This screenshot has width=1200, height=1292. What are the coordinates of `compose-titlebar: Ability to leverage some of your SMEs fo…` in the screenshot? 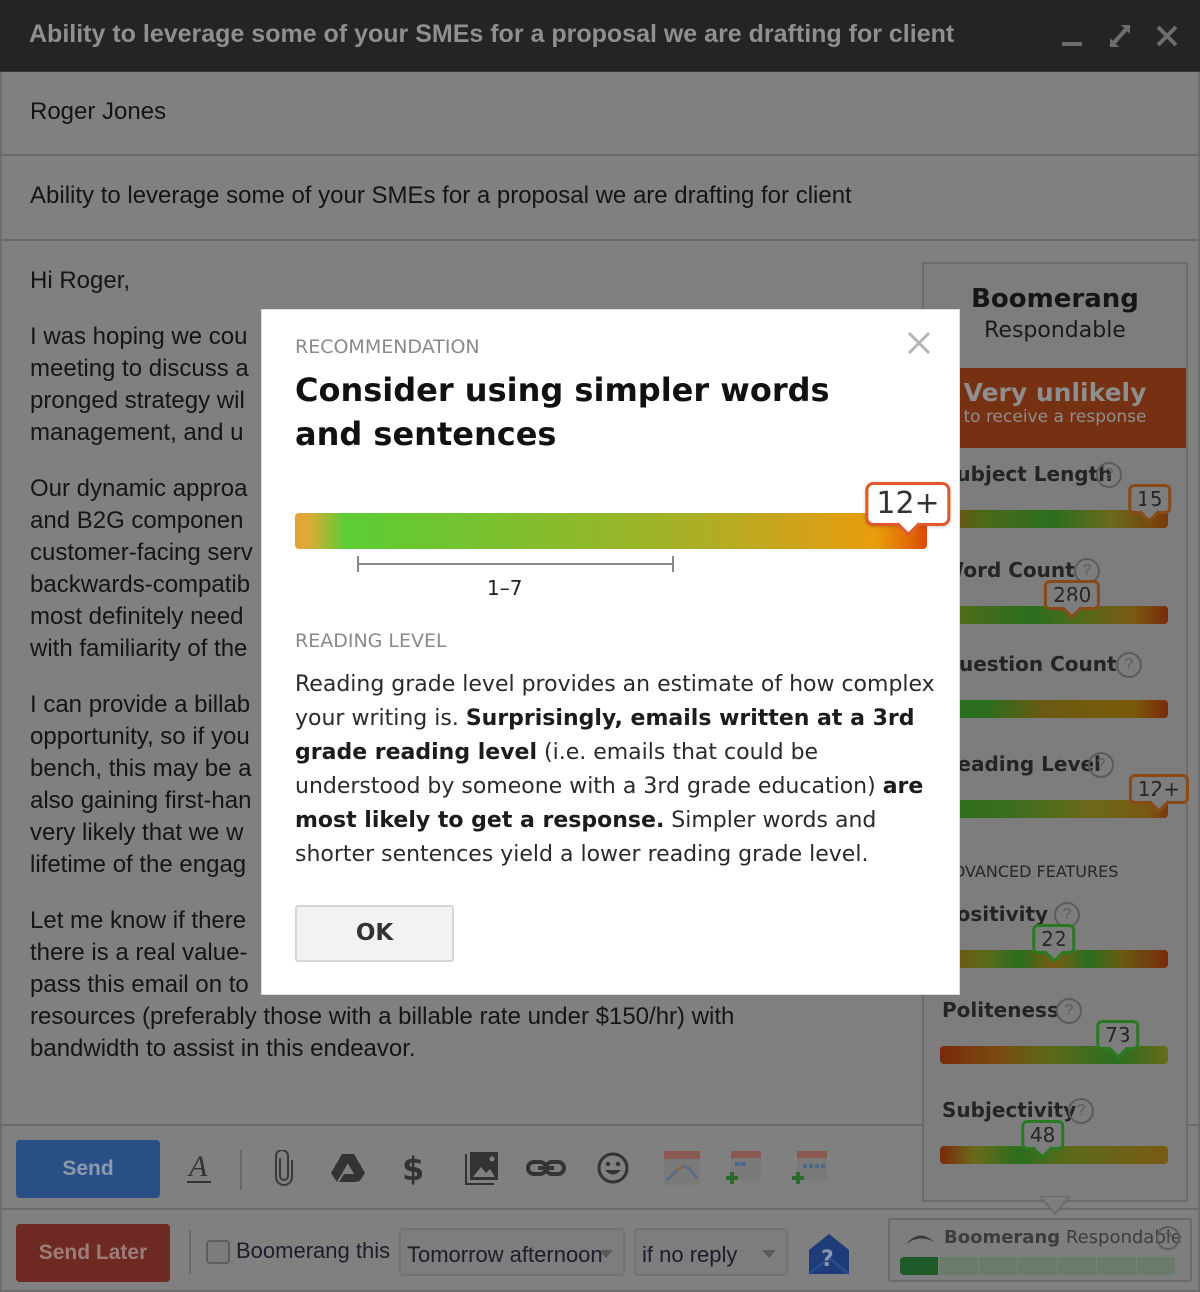 It's located at (600, 36).